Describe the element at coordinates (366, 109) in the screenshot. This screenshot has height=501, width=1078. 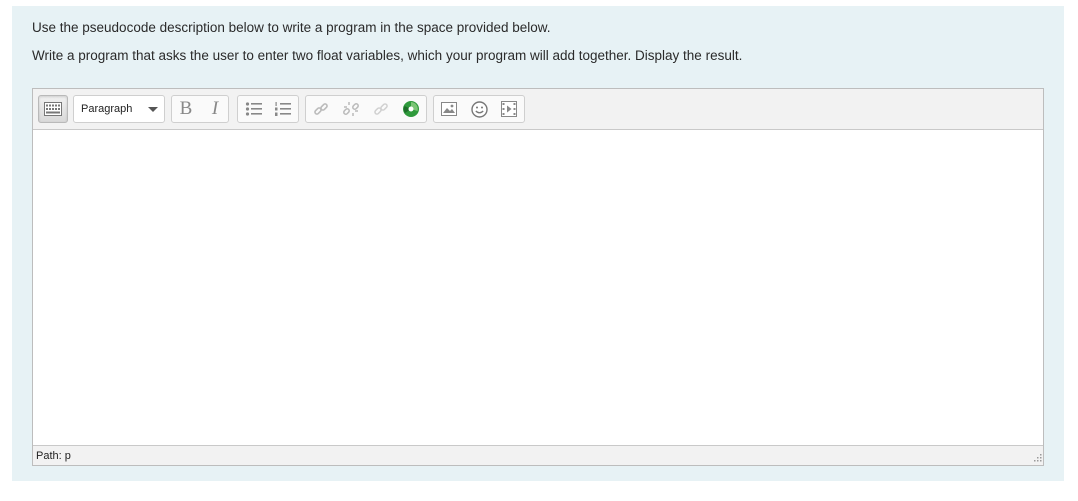
I see `link-group` at that location.